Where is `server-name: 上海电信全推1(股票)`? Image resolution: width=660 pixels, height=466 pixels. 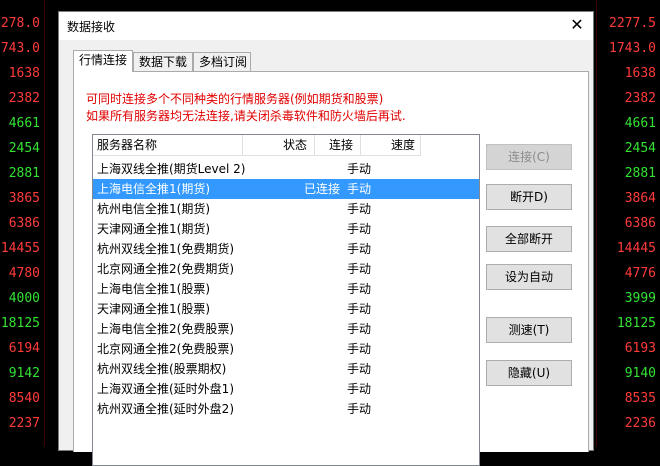
server-name: 上海电信全推1(股票) is located at coordinates (153, 289).